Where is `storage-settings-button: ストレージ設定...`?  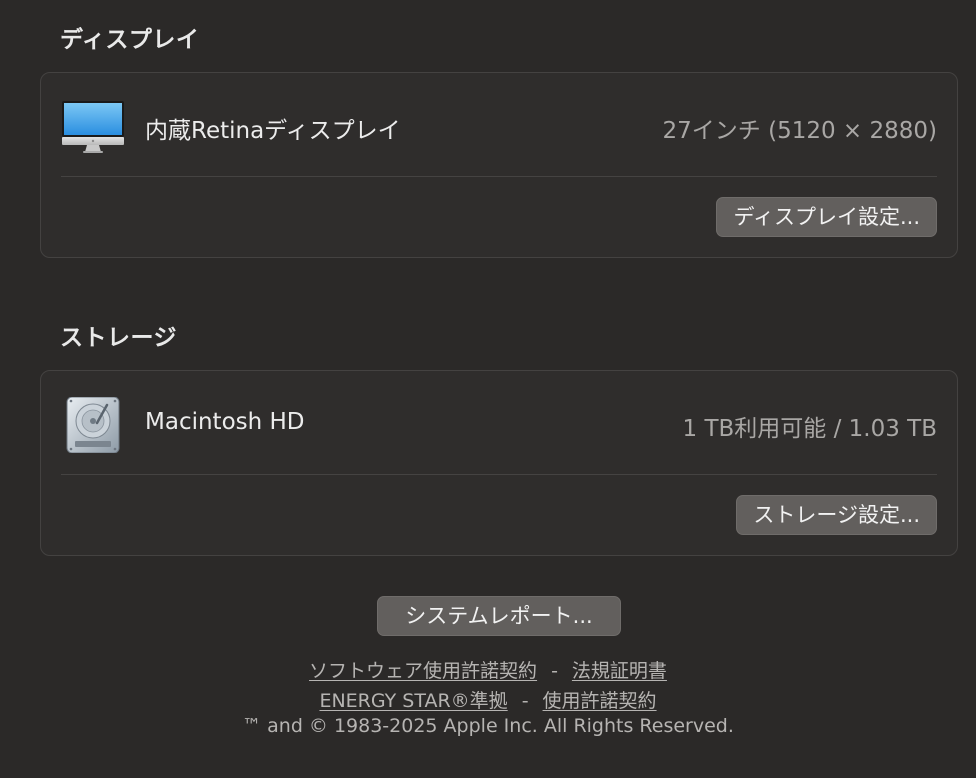
storage-settings-button: ストレージ設定... is located at coordinates (836, 515).